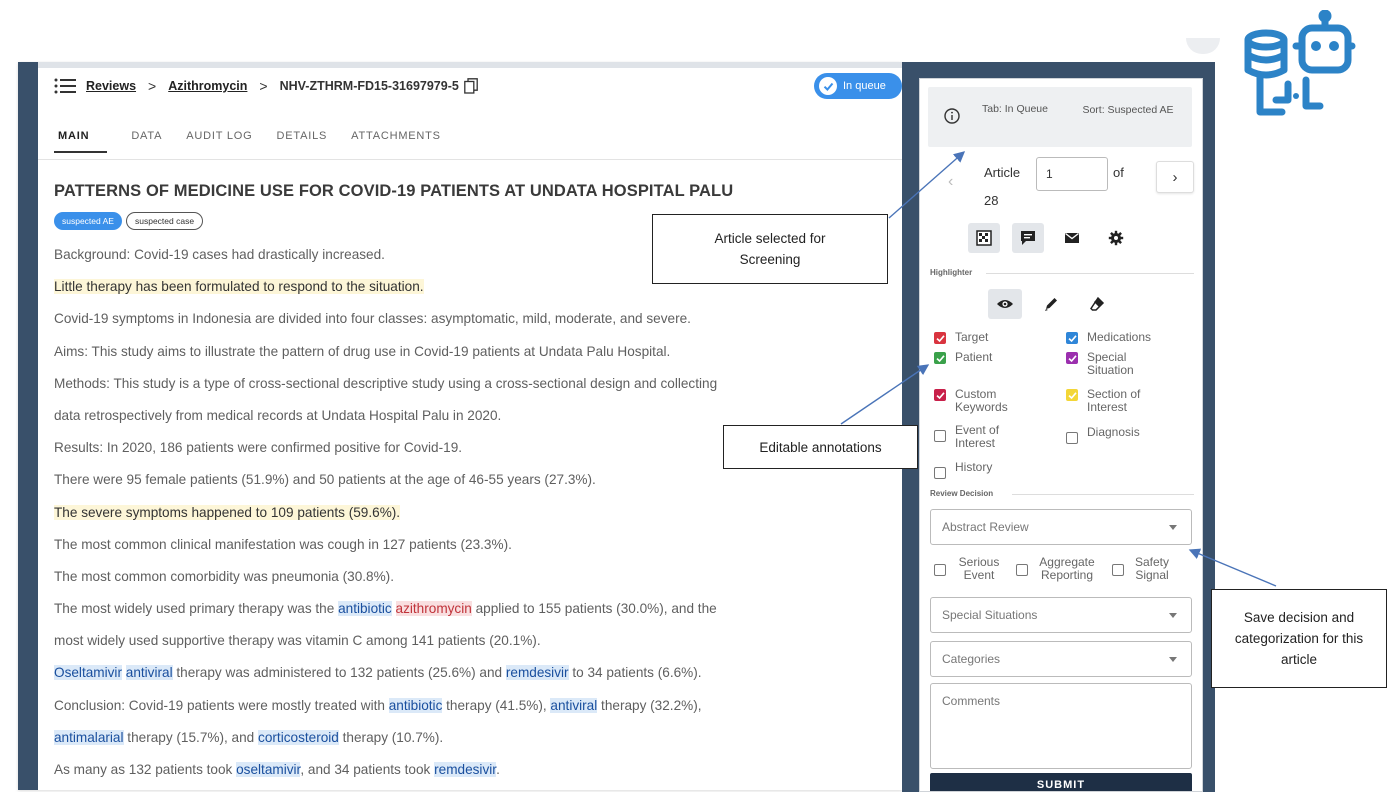  I want to click on highlight-category-patient: Patient, so click(983, 357).